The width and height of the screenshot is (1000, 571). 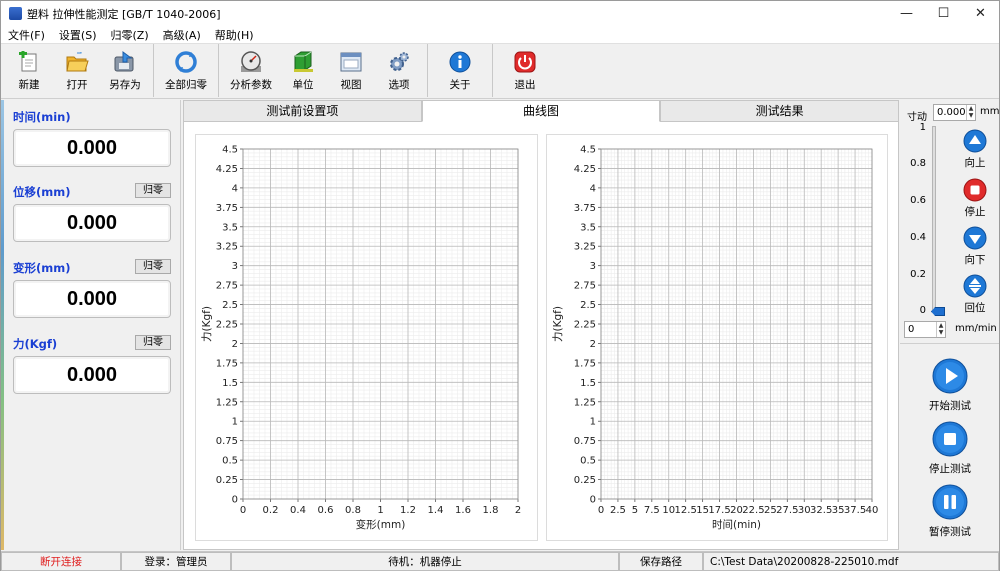 What do you see at coordinates (251, 85) in the screenshot?
I see `params-label: 分析参数` at bounding box center [251, 85].